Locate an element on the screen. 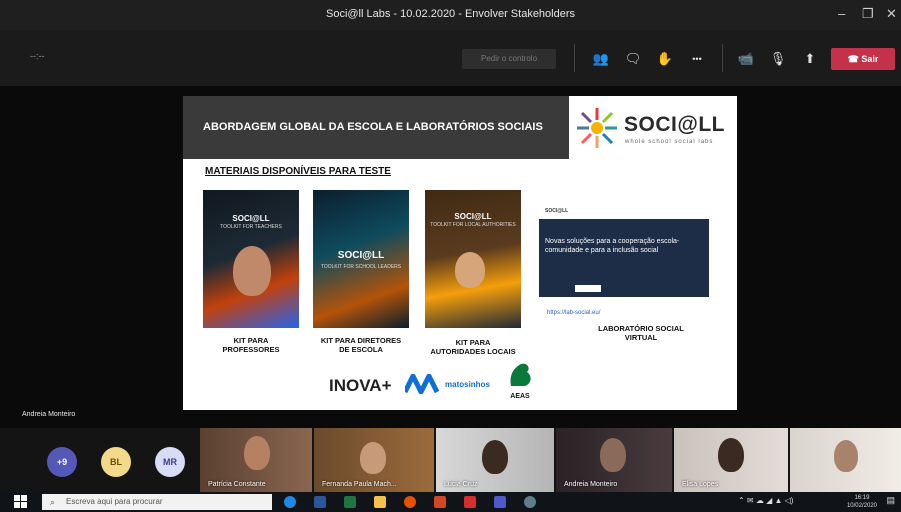 The height and width of the screenshot is (512, 901). kit-label-line: DE ESCOLA is located at coordinates (361, 349).